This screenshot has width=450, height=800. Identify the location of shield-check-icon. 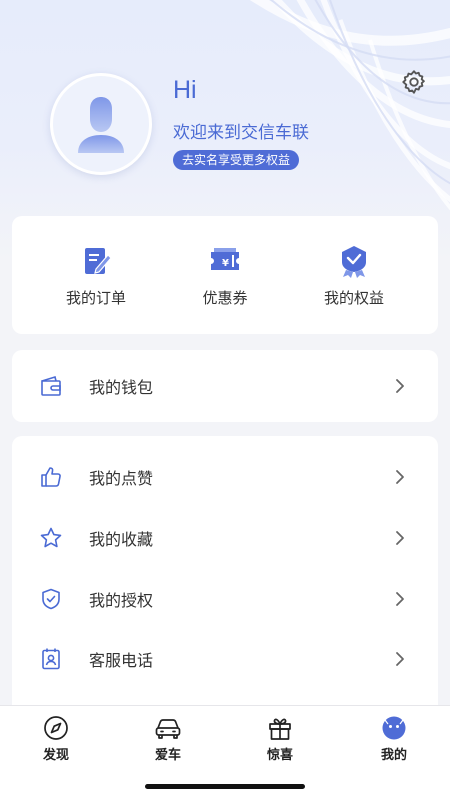
(51, 599).